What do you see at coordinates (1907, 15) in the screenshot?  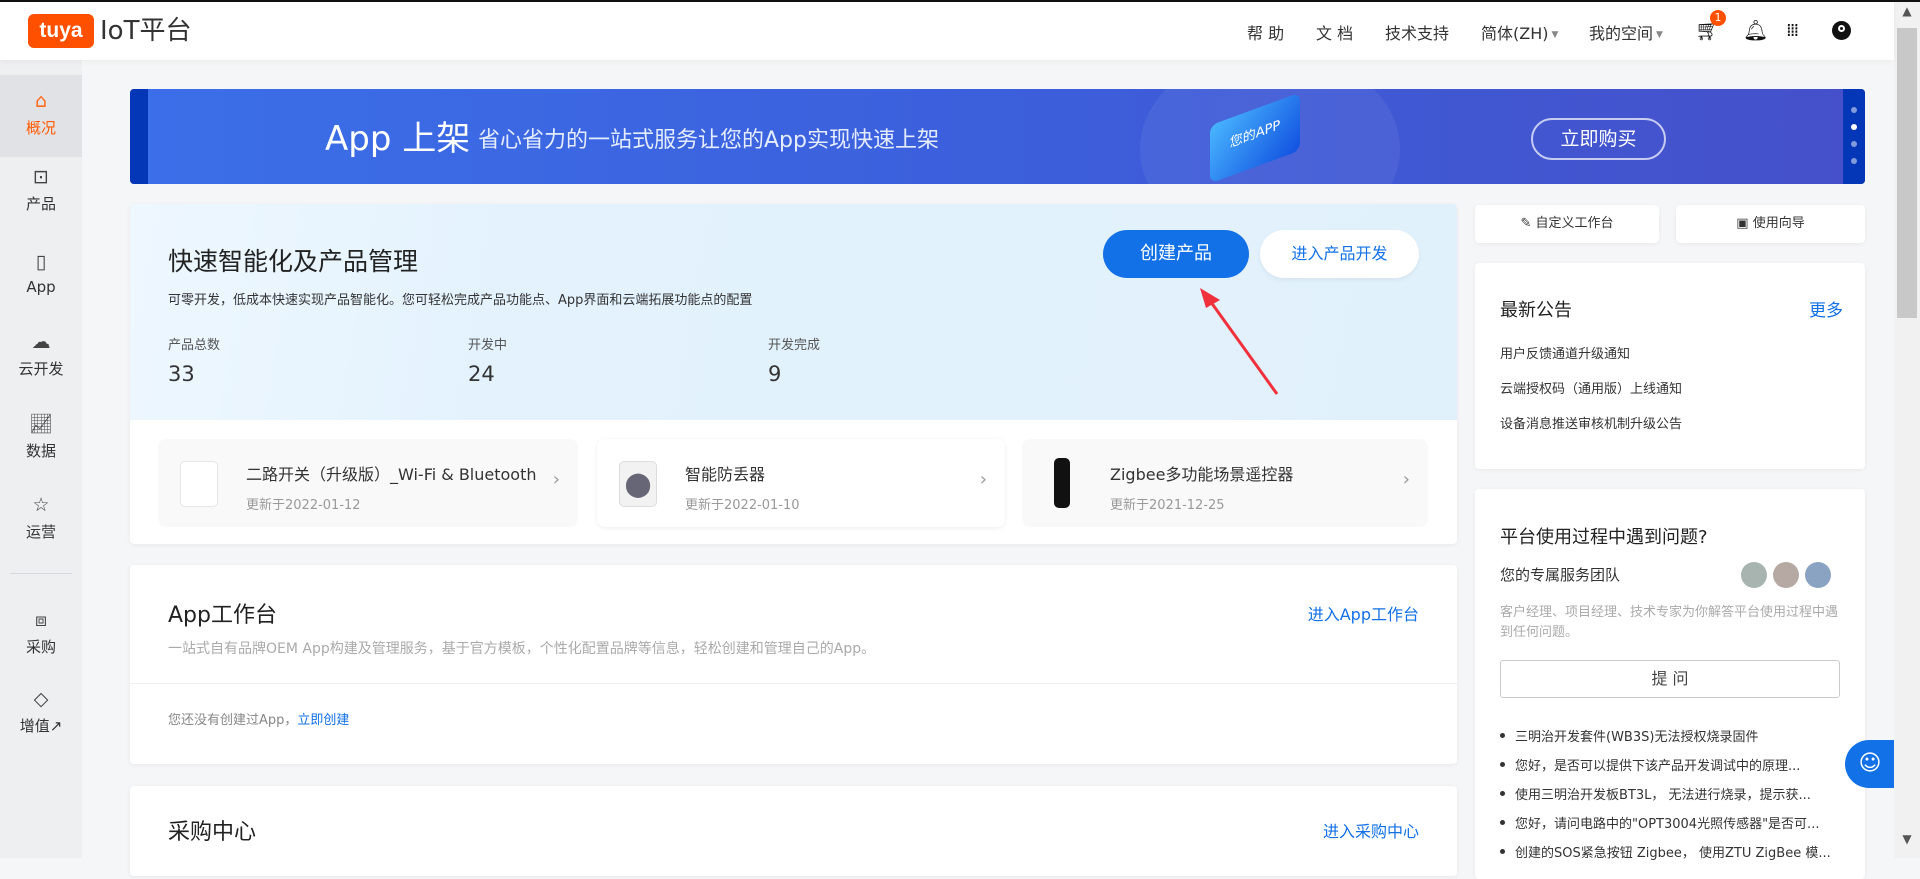 I see `scroll-up-icon: ▲` at bounding box center [1907, 15].